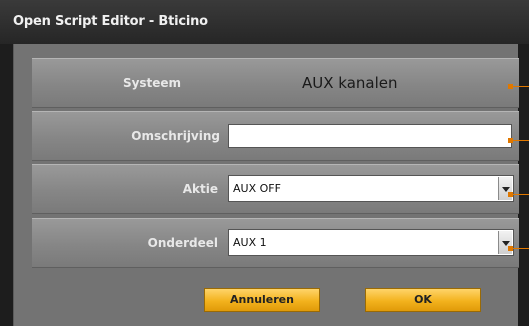  Describe the element at coordinates (262, 300) in the screenshot. I see `cancel-button: Annuleren` at that location.